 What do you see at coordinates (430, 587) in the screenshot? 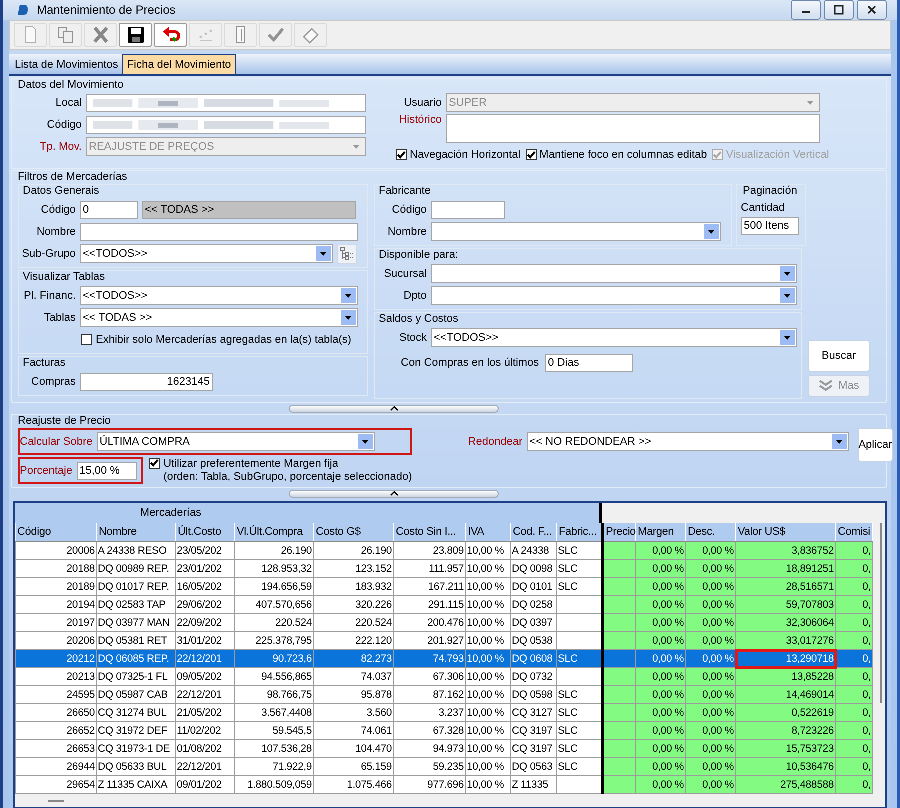
I see `table-cell: 167.211` at bounding box center [430, 587].